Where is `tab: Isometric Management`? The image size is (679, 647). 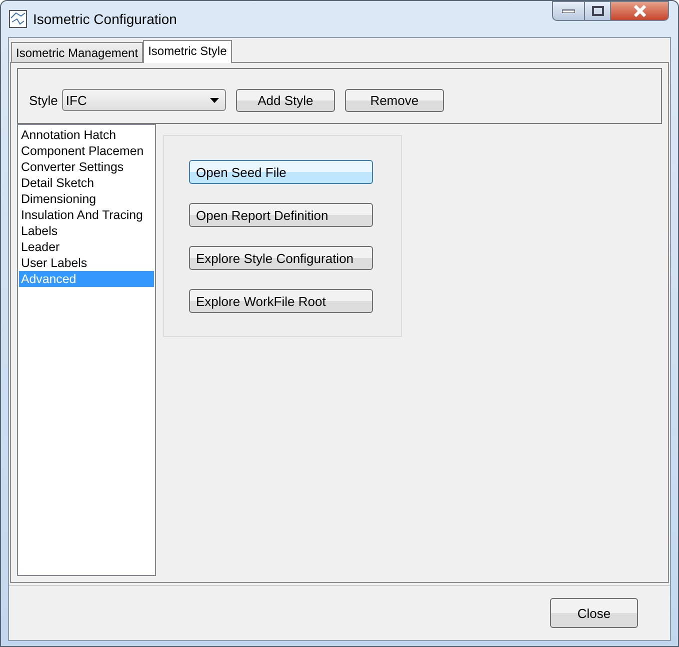
tab: Isometric Management is located at coordinates (77, 52).